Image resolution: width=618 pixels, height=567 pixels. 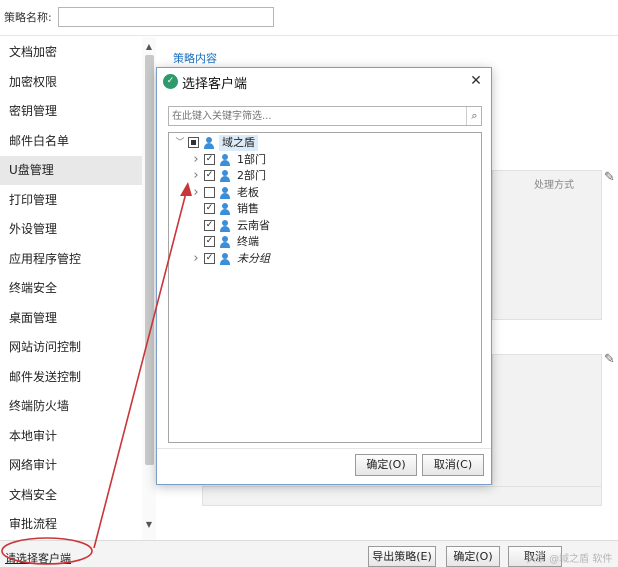 What do you see at coordinates (547, 429) in the screenshot?
I see `background-panel-bottom` at bounding box center [547, 429].